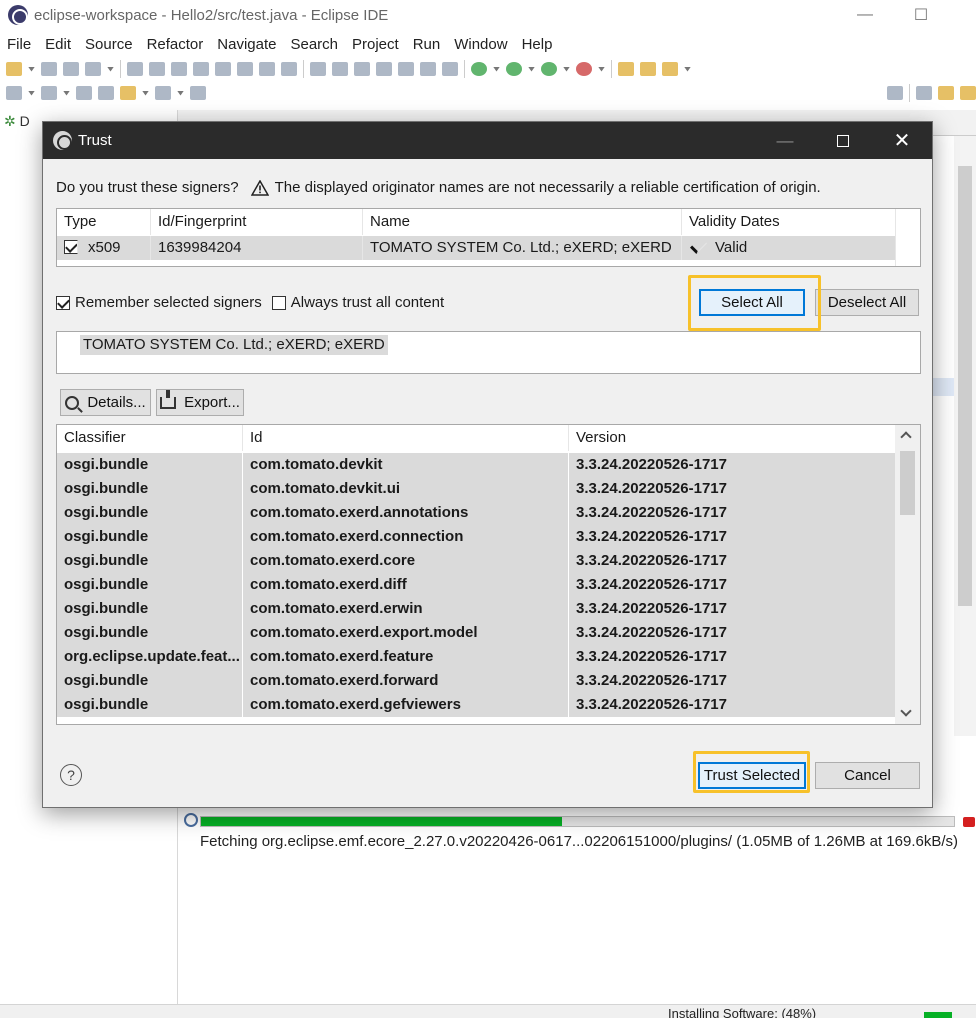 The height and width of the screenshot is (1018, 976). I want to click on signer-checkbox, so click(71, 247).